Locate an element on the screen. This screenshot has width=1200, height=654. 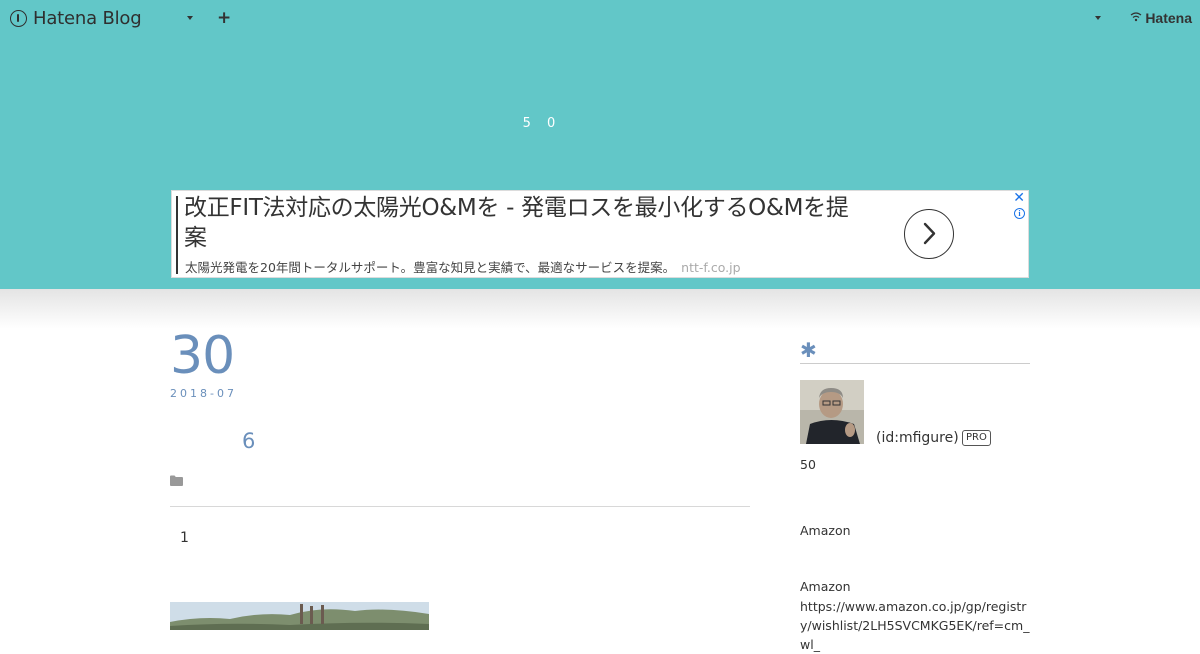
avatar is located at coordinates (832, 412).